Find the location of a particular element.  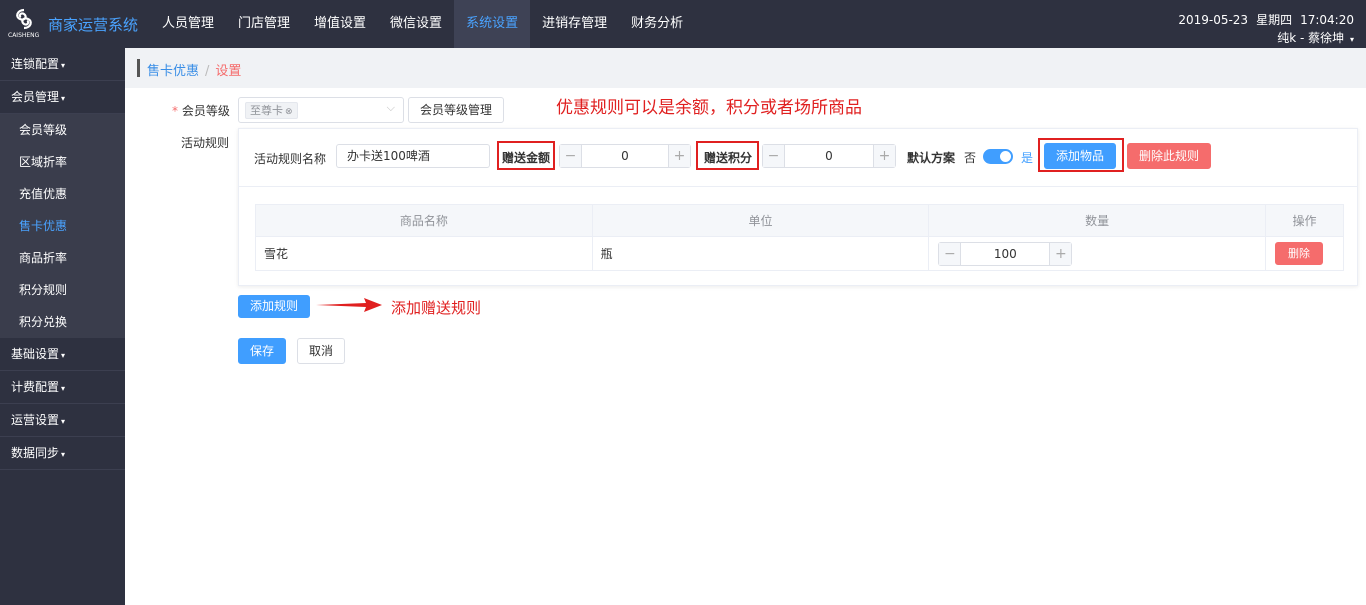

gift-amount-value: 0 is located at coordinates (625, 156).